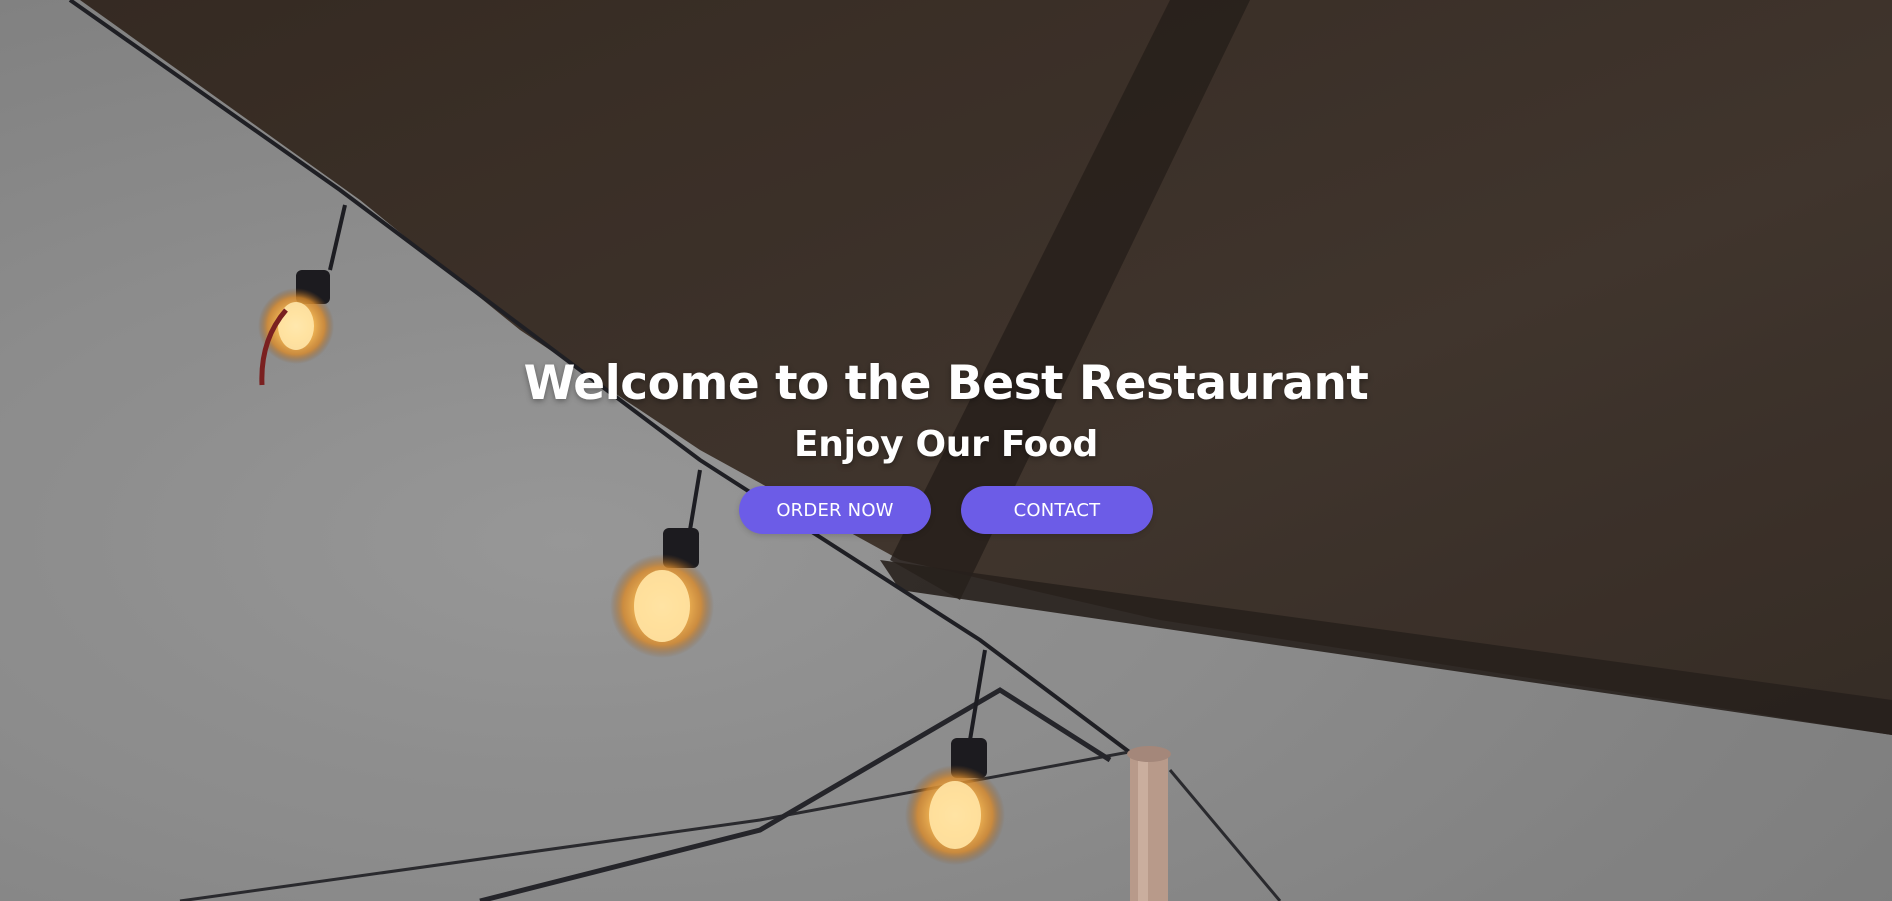  Describe the element at coordinates (1057, 510) in the screenshot. I see `contact-button: CONTACT` at that location.